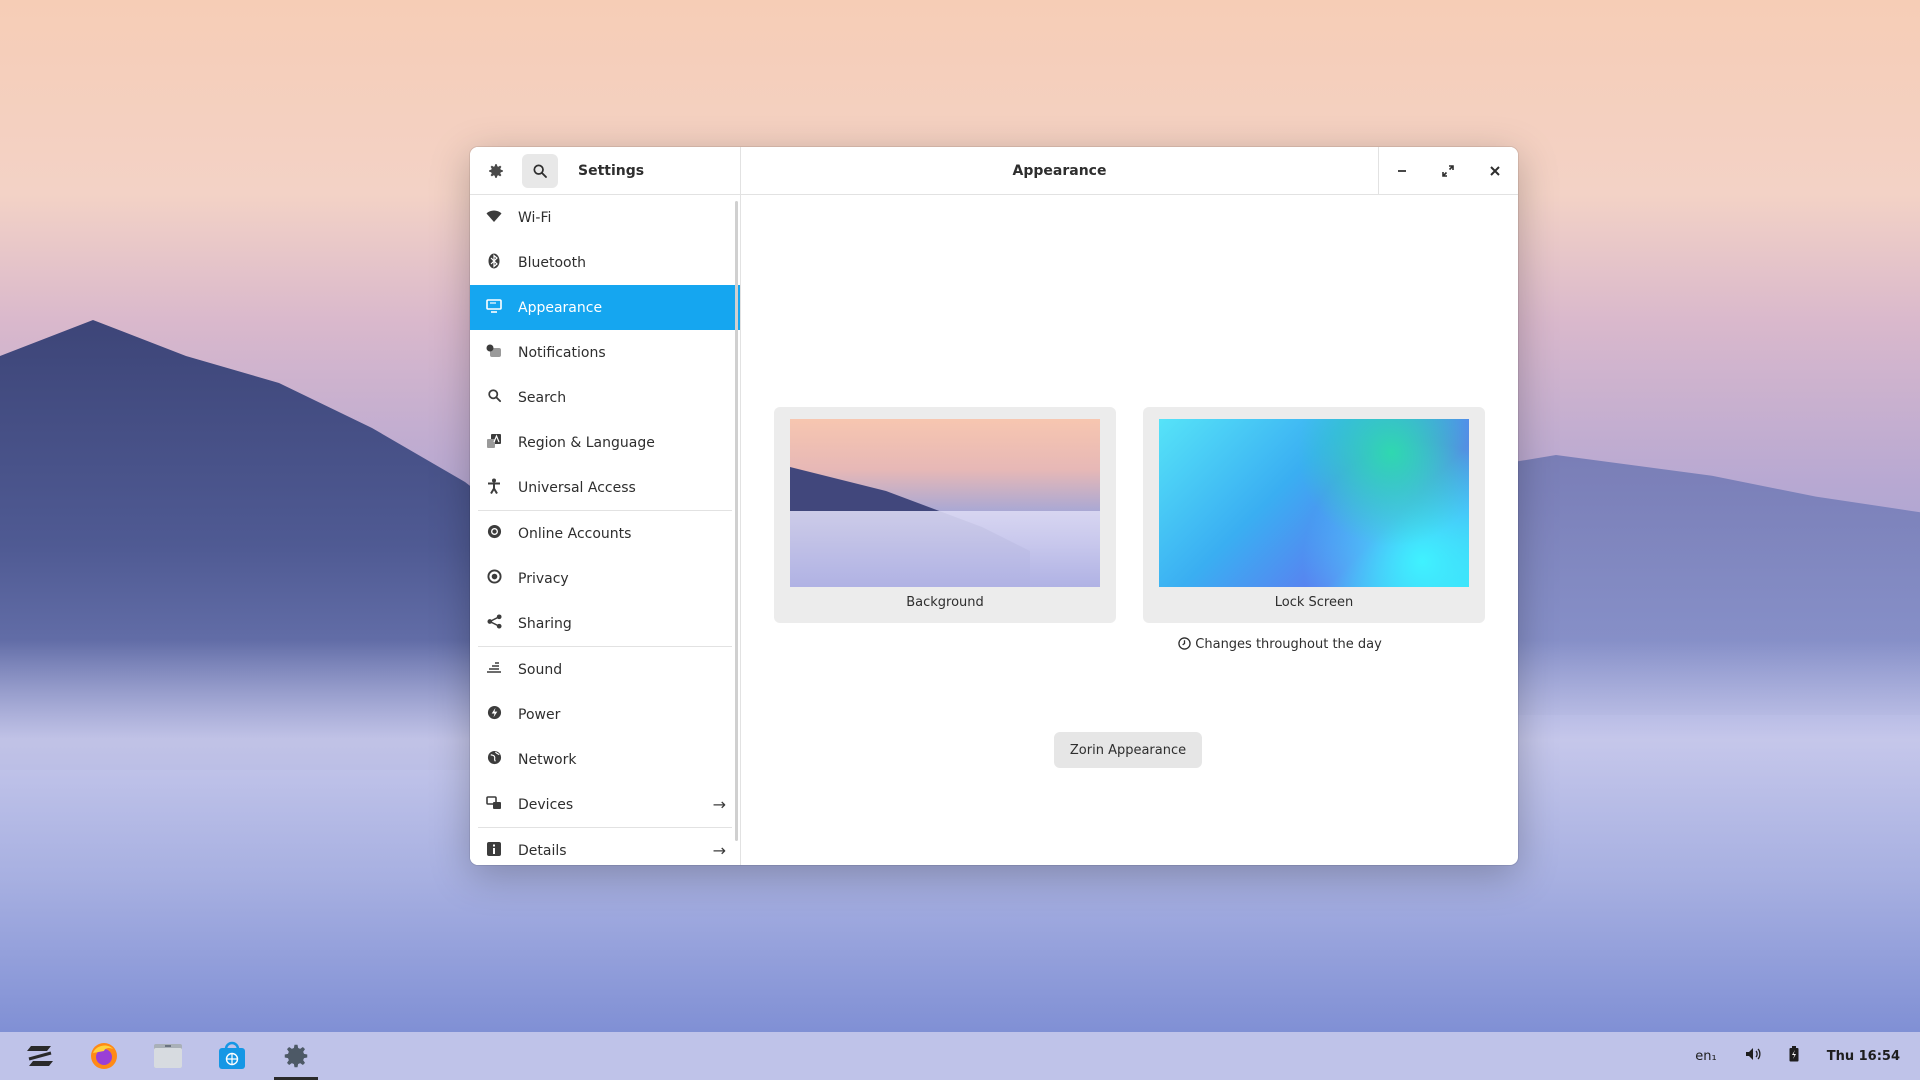  Describe the element at coordinates (494, 218) in the screenshot. I see `wifi-icon` at that location.